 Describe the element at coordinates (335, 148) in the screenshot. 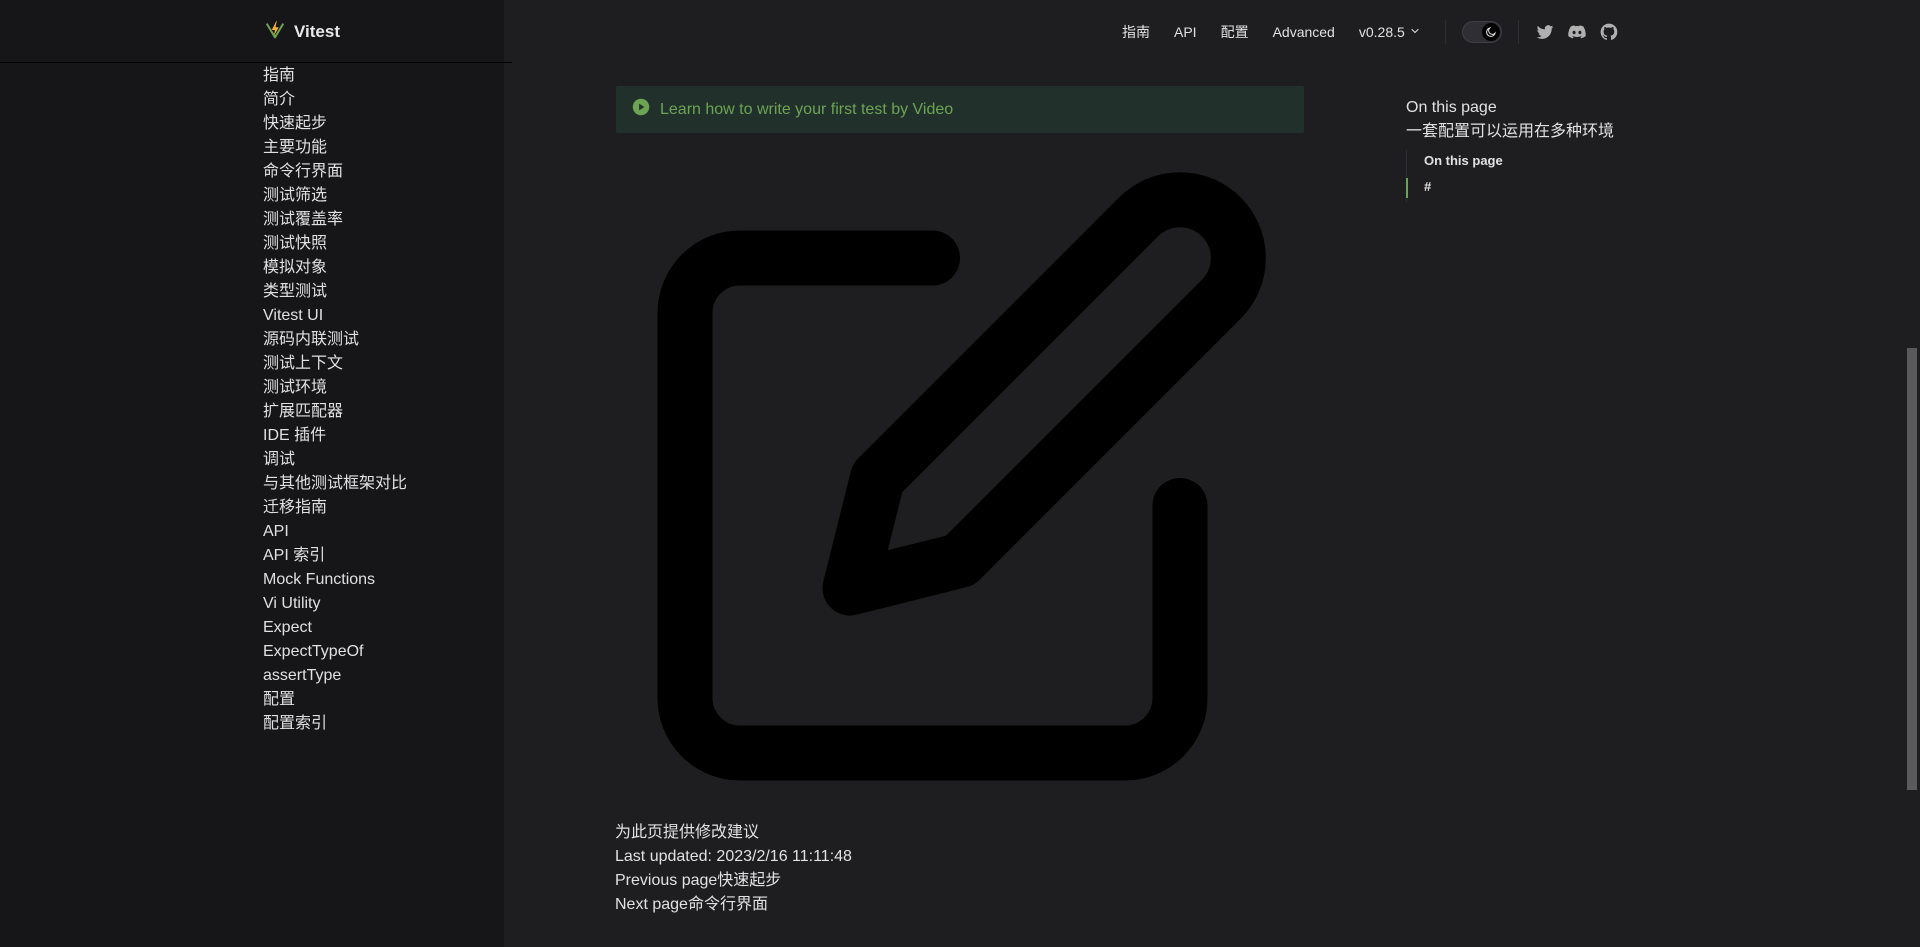

I see `sidebar-item: 主要功能` at that location.